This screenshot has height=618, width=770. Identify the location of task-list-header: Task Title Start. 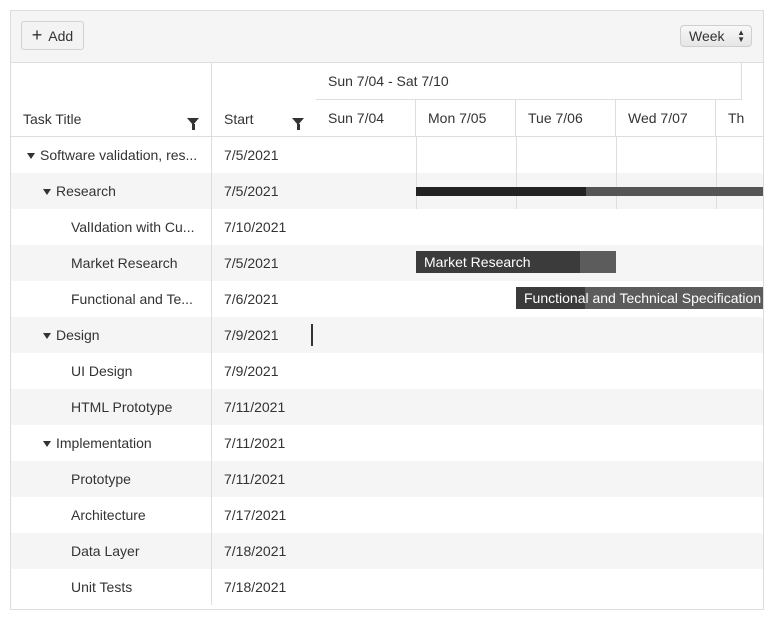
(163, 100).